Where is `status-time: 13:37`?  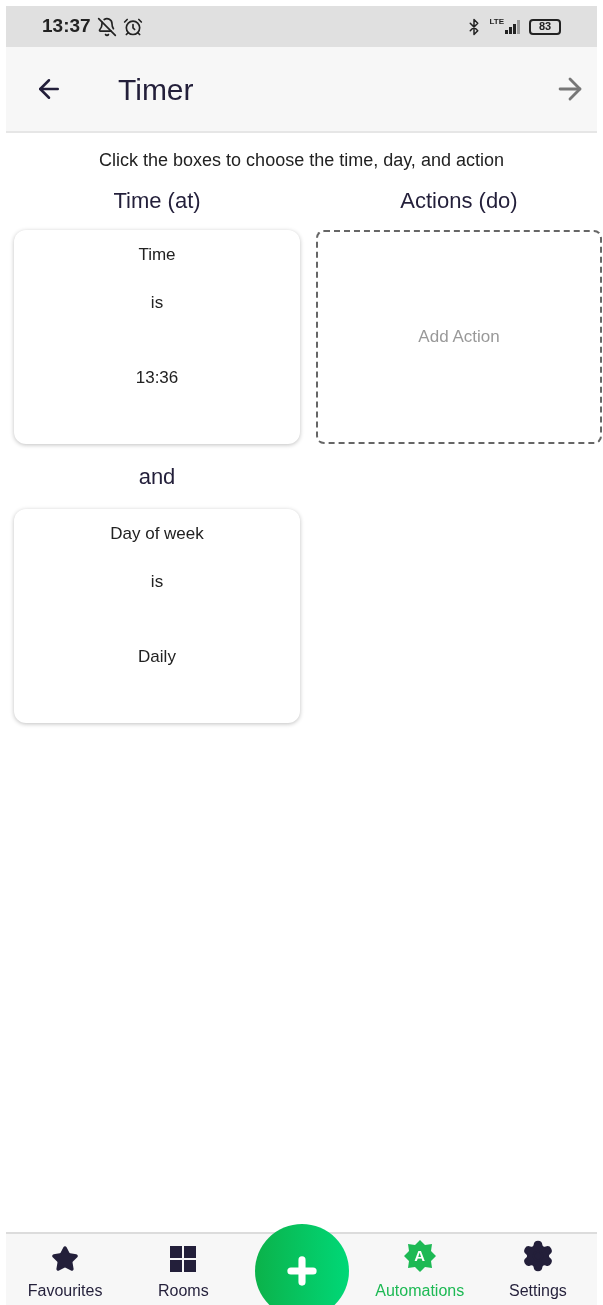 status-time: 13:37 is located at coordinates (66, 26).